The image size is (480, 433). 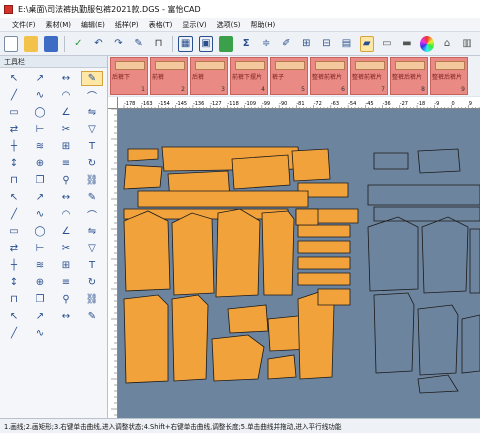 What do you see at coordinates (346, 44) in the screenshot?
I see `marker-icon: ▤` at bounding box center [346, 44].